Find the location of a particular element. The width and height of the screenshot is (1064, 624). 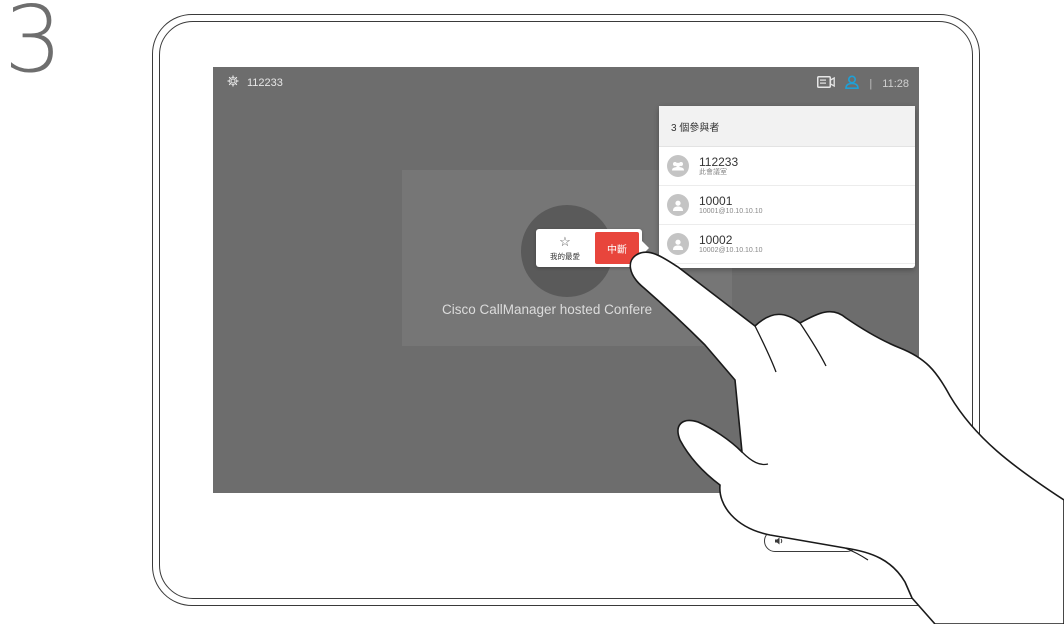

call-id: 112233 is located at coordinates (265, 82).